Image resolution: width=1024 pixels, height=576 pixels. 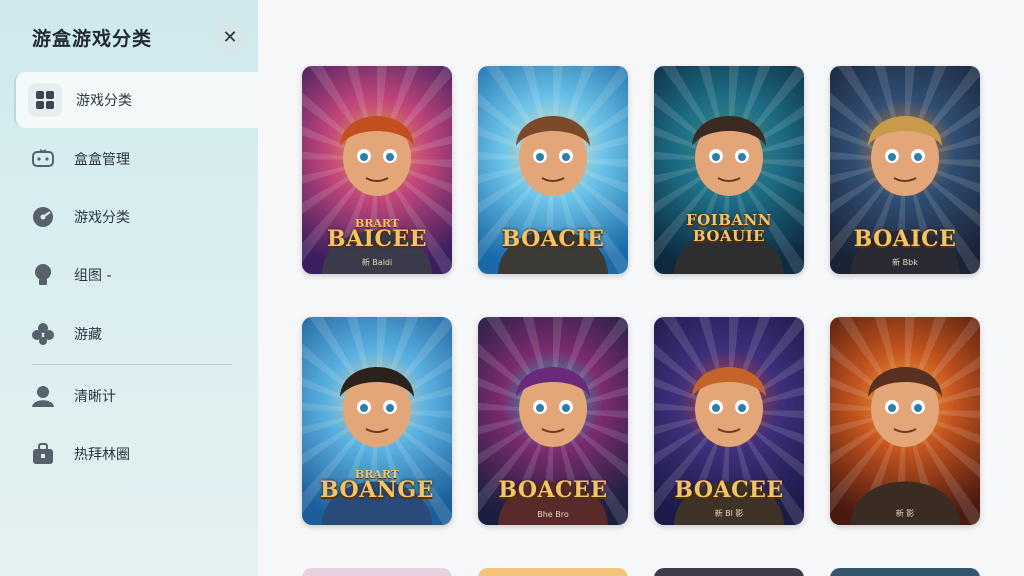 What do you see at coordinates (729, 228) in the screenshot?
I see `card-title: FOIBANN BOAUIE` at bounding box center [729, 228].